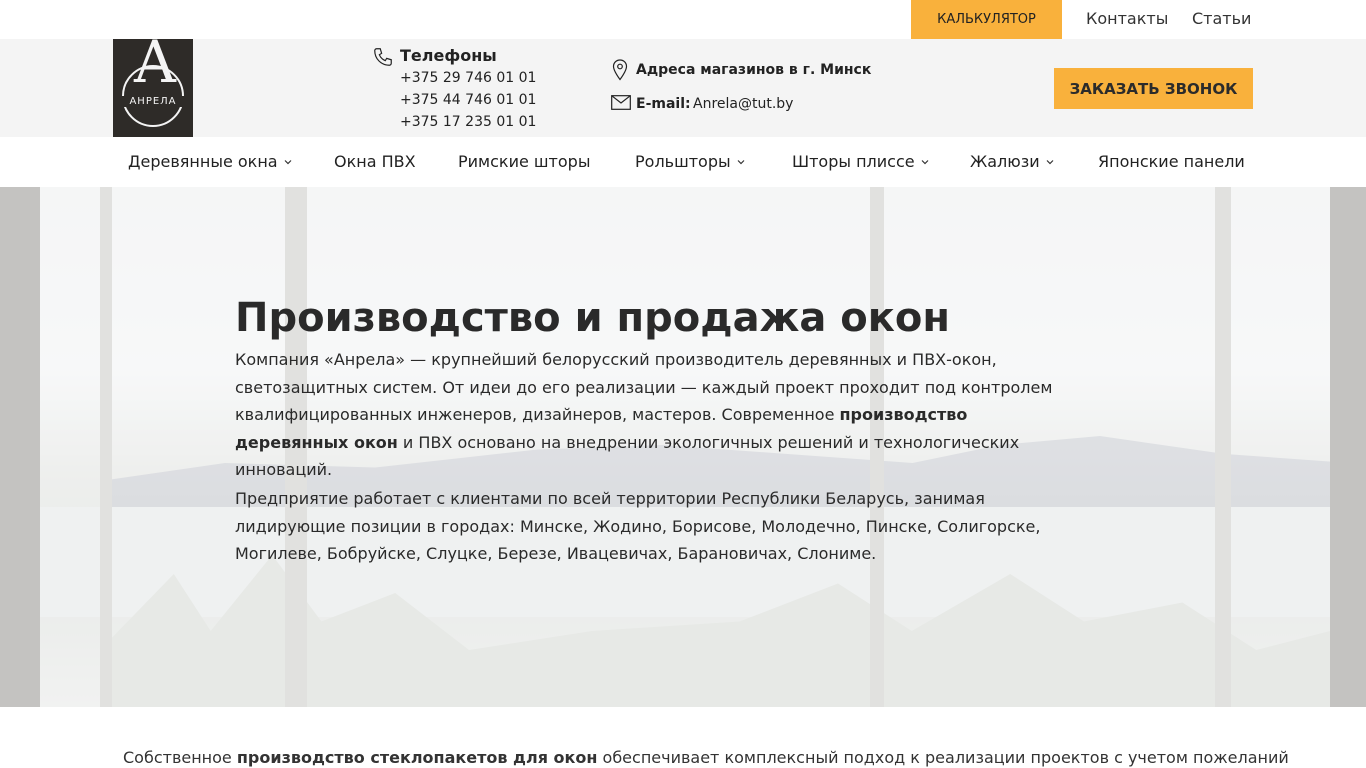 The image size is (1366, 768). I want to click on articles-link: Статьи, so click(1221, 18).